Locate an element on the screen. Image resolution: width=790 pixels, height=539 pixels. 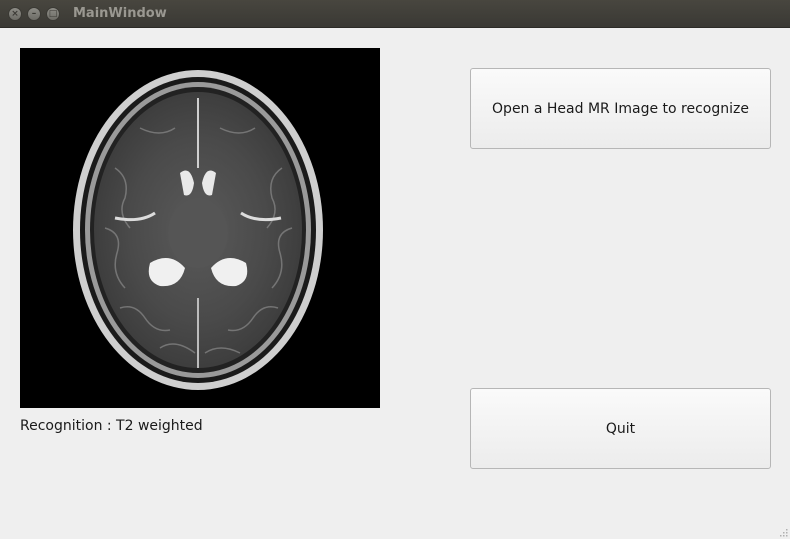
maximize-icon: □ is located at coordinates (53, 13).